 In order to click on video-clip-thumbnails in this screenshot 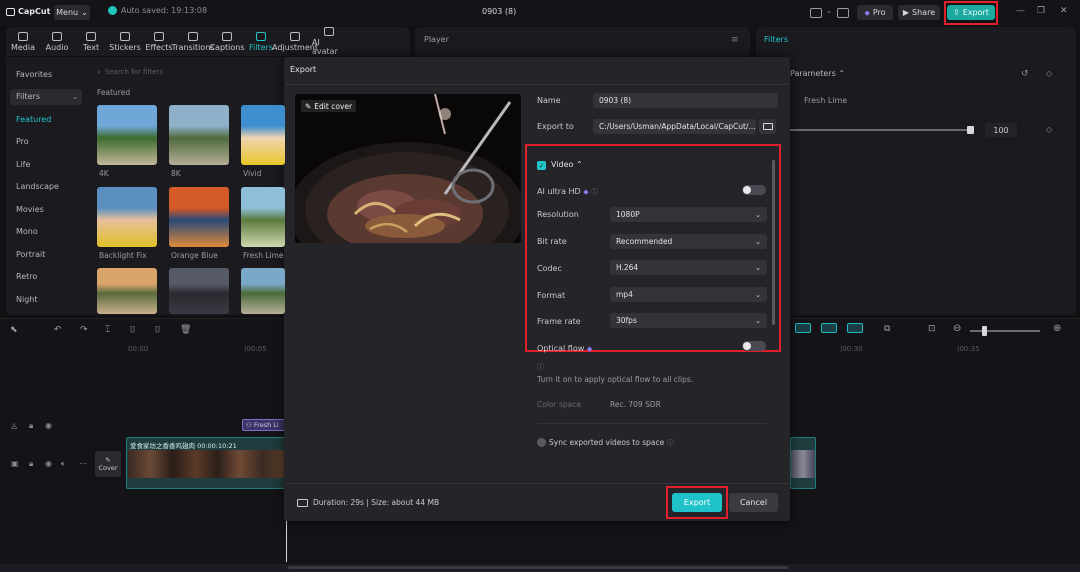, I will do `click(206, 464)`.